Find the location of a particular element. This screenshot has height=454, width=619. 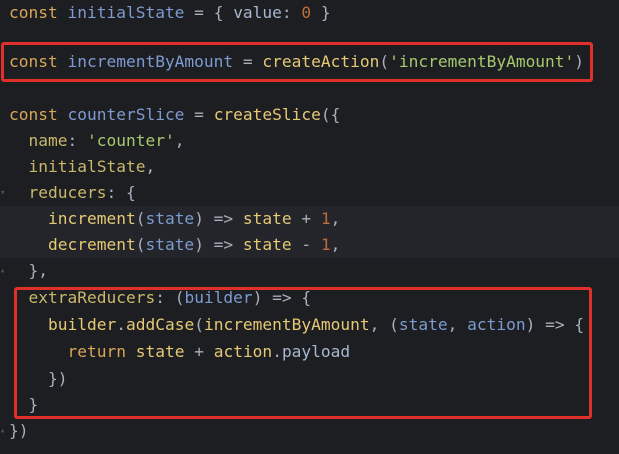

code-line-slice-close: }) is located at coordinates (309, 431).